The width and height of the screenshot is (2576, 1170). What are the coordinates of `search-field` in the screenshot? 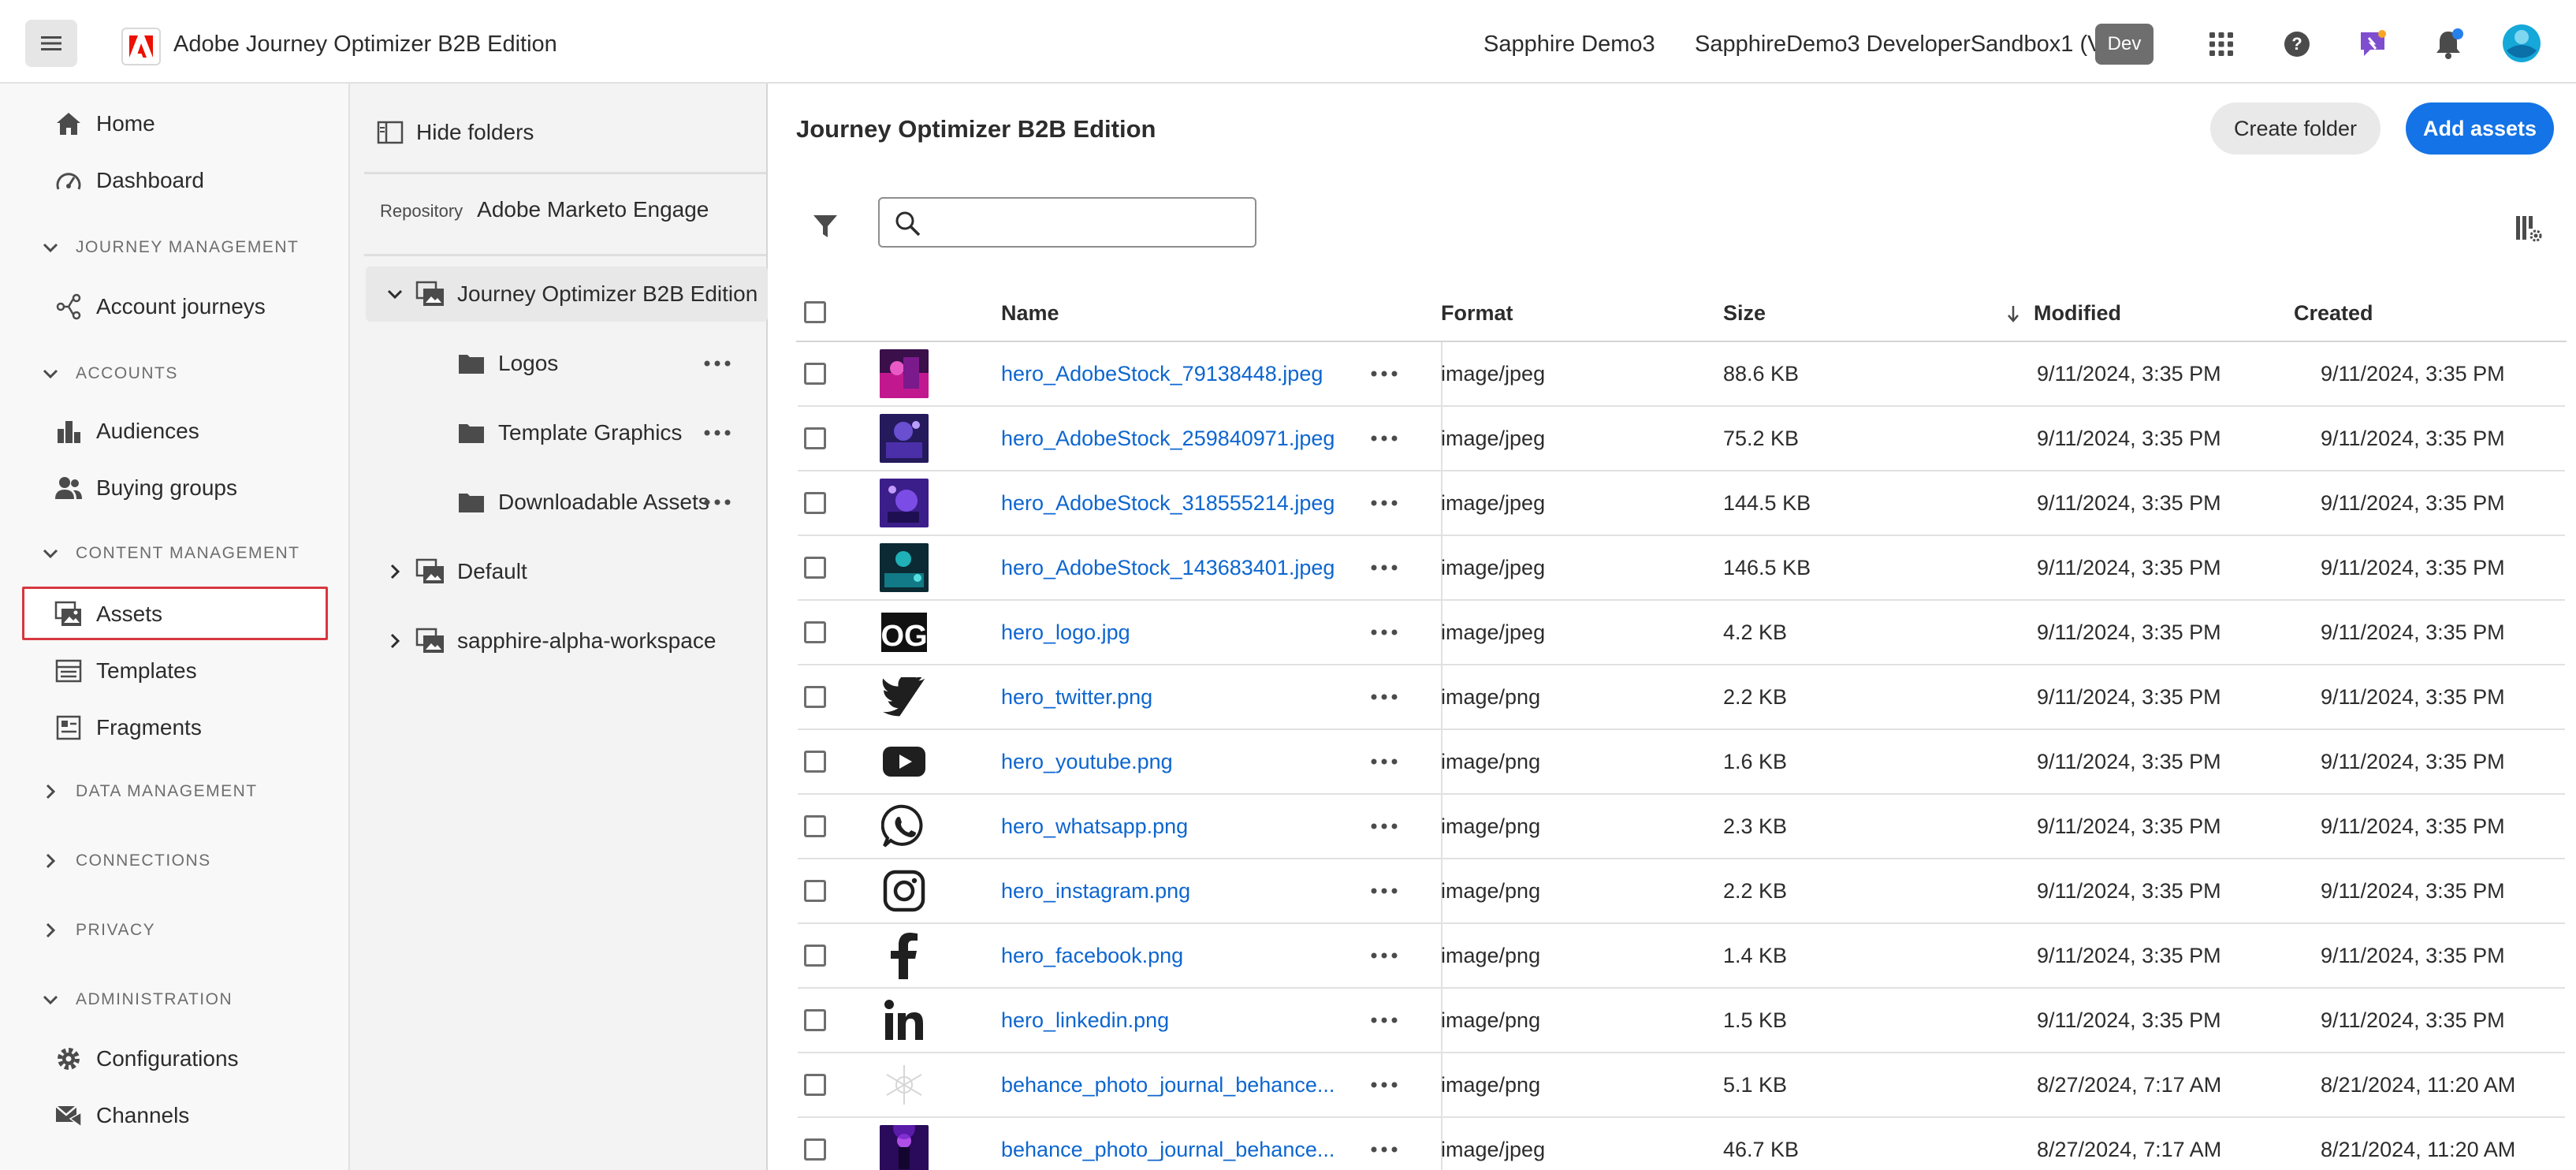 It's located at (1067, 222).